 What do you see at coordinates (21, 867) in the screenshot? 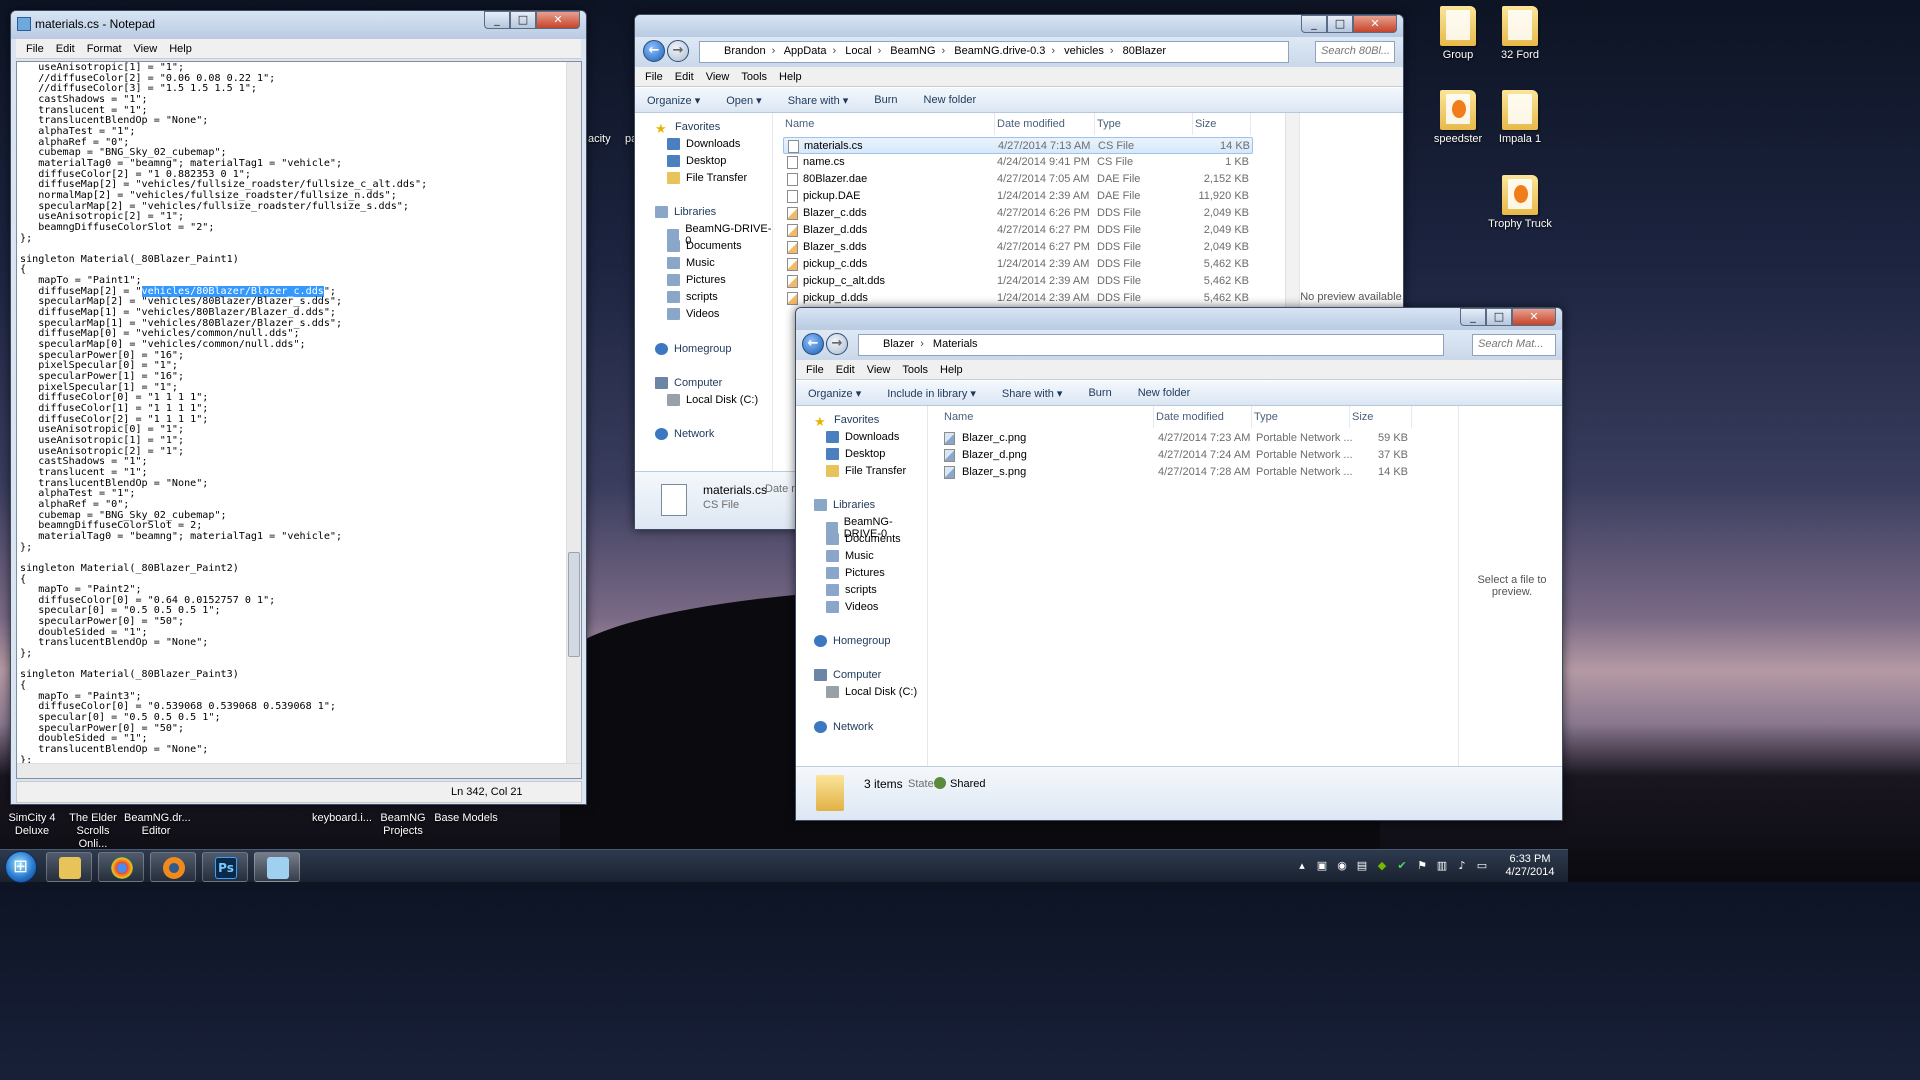
I see `start-button` at bounding box center [21, 867].